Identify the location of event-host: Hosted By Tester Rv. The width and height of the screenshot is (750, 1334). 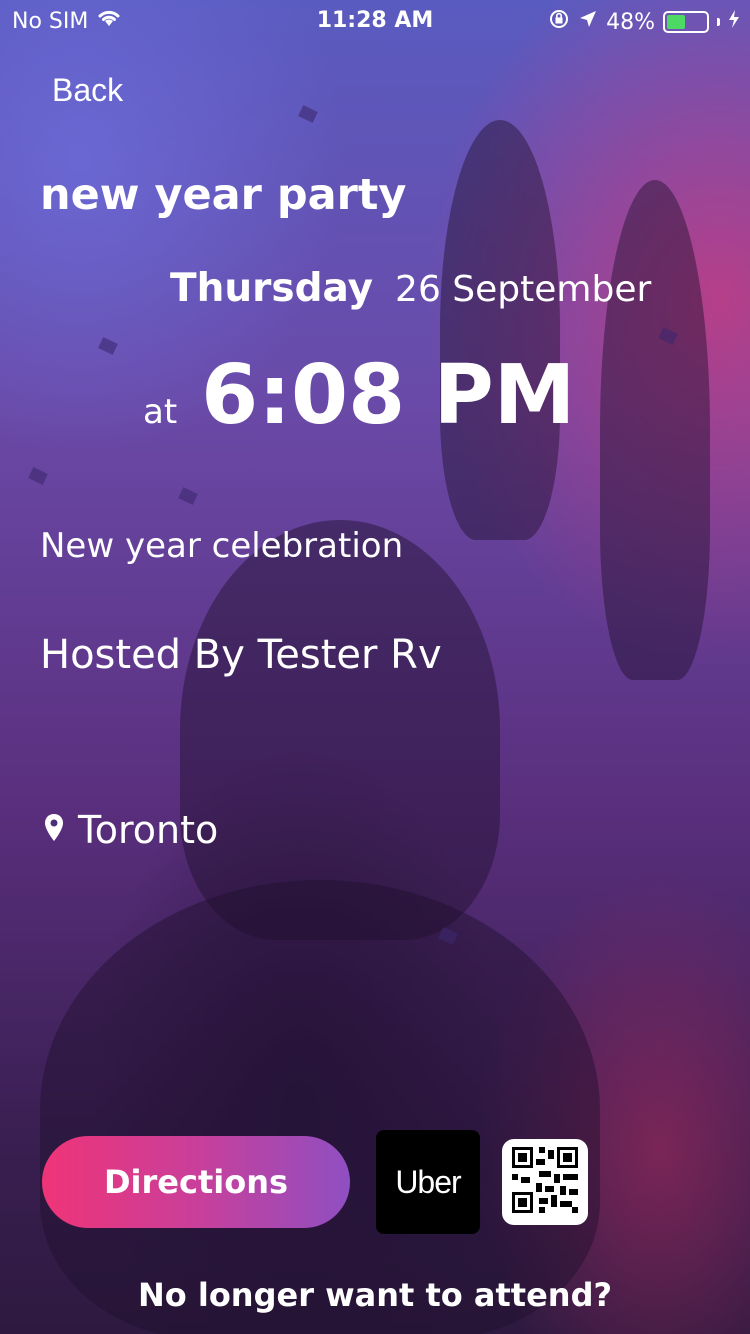
(241, 655).